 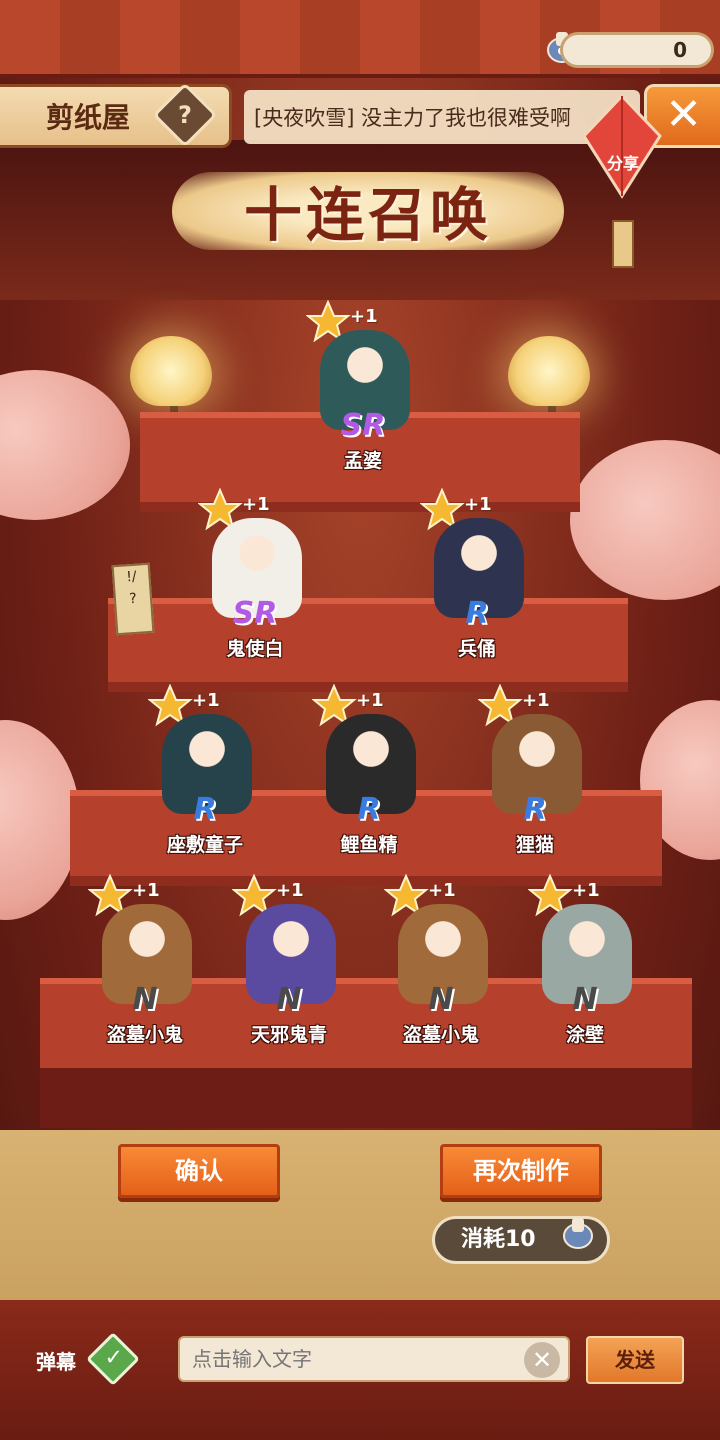 What do you see at coordinates (205, 779) in the screenshot?
I see `result-card: +1 R 座敷童子` at bounding box center [205, 779].